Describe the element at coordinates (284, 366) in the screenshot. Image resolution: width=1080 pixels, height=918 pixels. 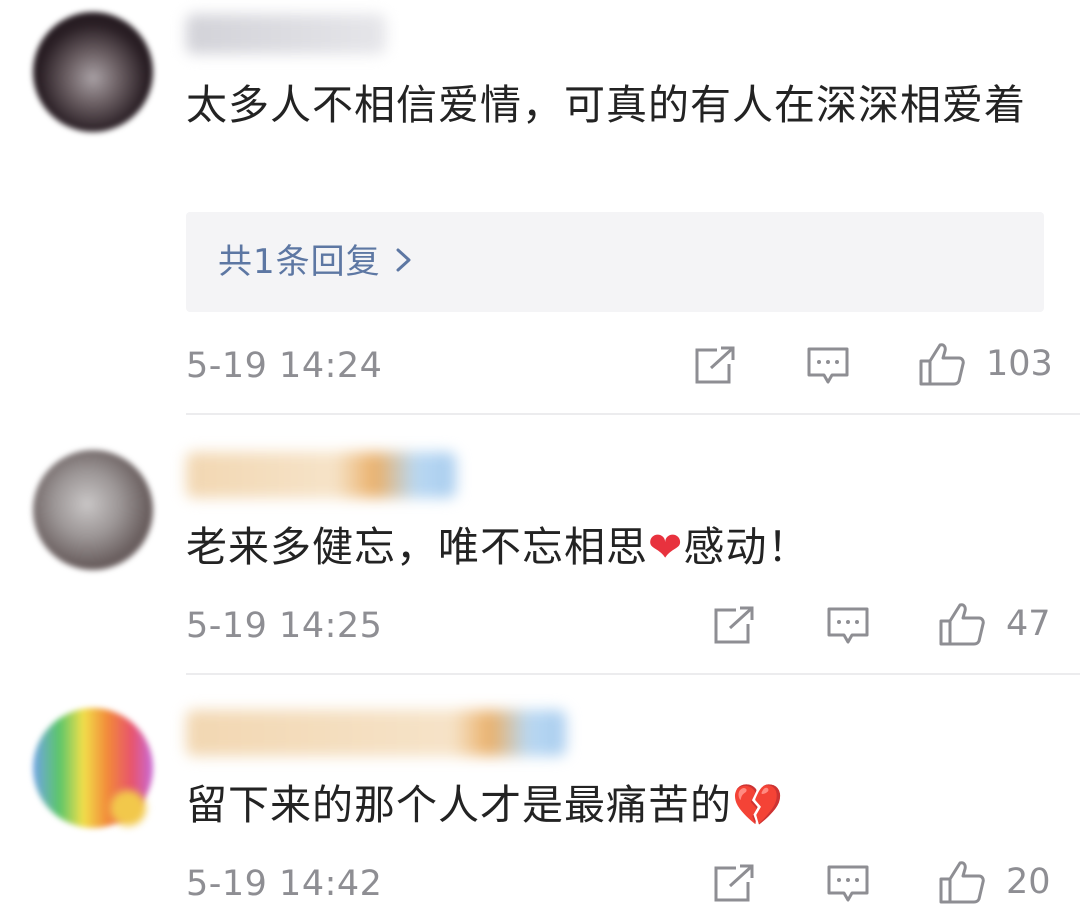
I see `comment-timestamp: 5-19 14:24` at that location.